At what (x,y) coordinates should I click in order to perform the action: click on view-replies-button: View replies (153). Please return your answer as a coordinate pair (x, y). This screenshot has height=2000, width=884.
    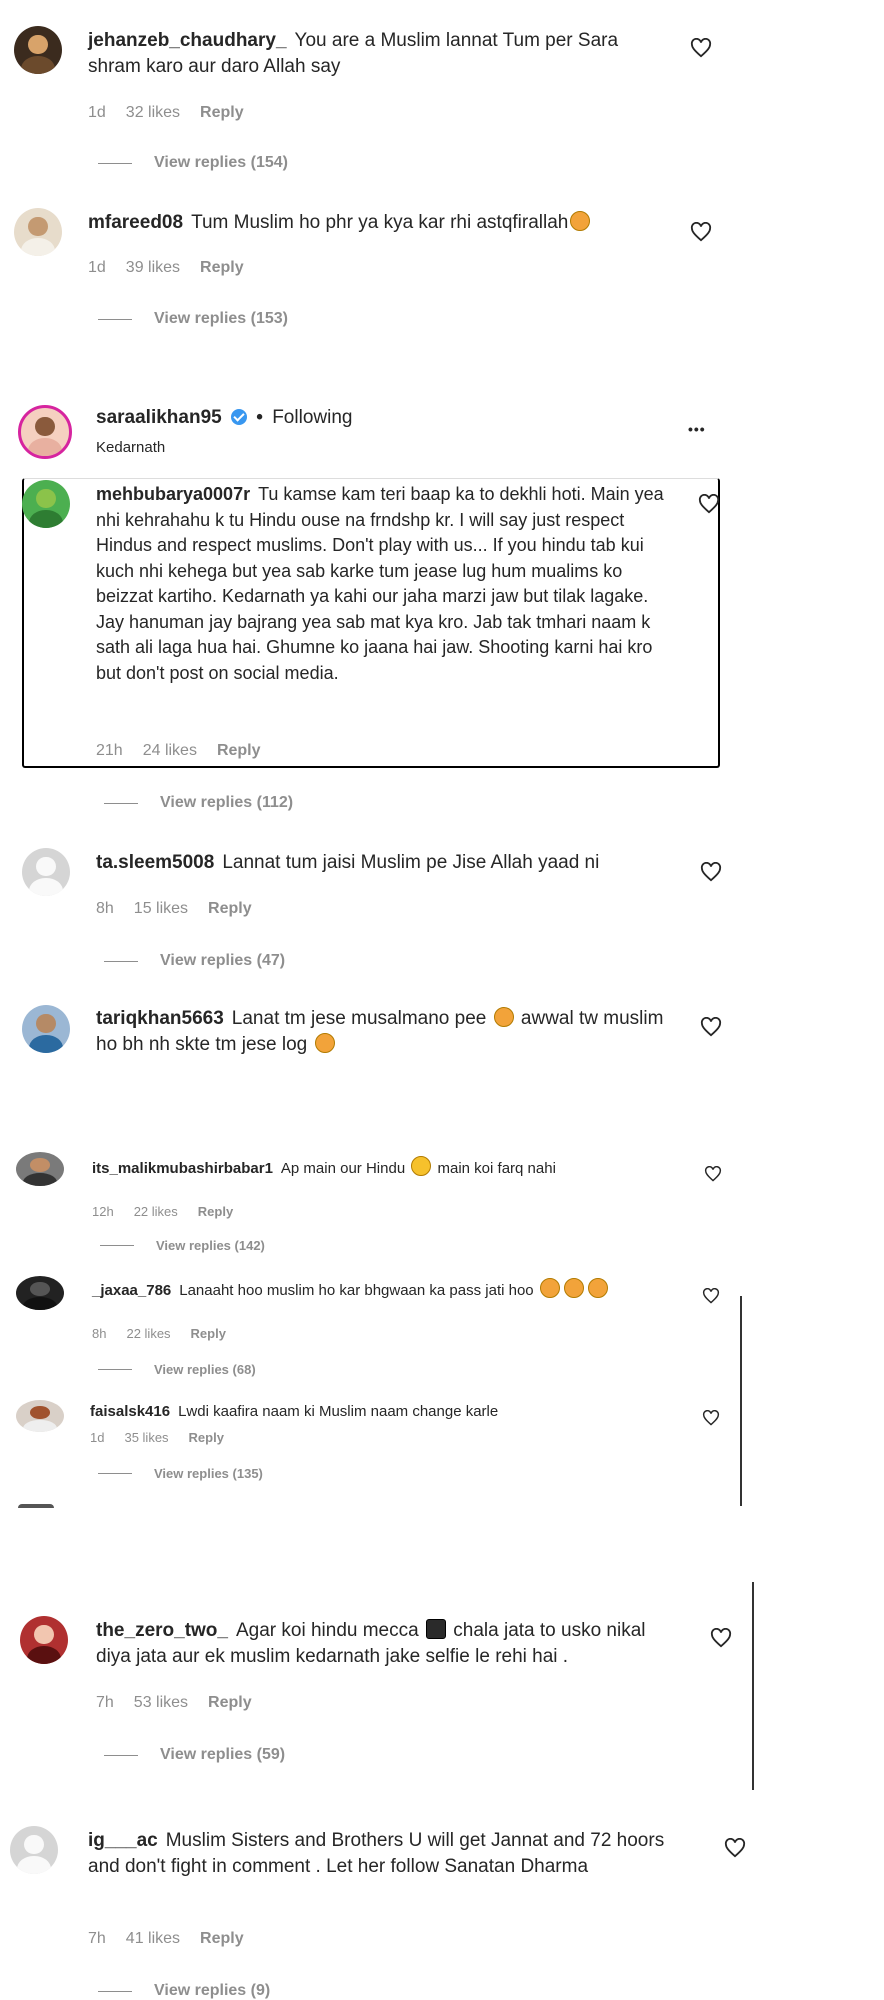
    Looking at the image, I should click on (193, 319).